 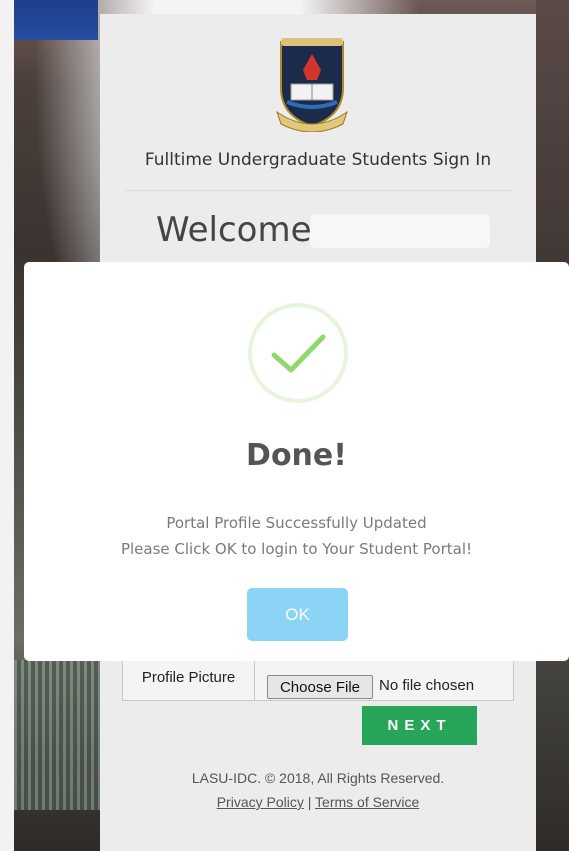 What do you see at coordinates (318, 190) in the screenshot?
I see `title-divider` at bounding box center [318, 190].